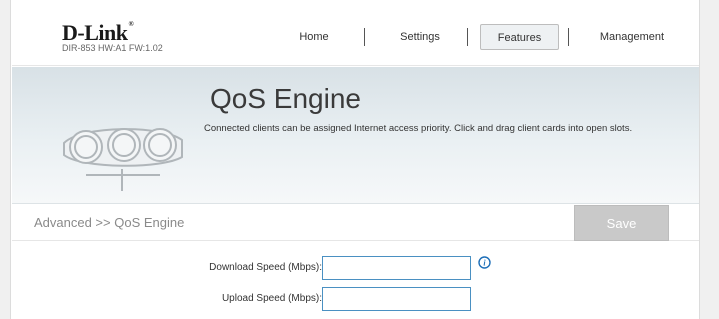 This screenshot has height=319, width=719. What do you see at coordinates (265, 267) in the screenshot?
I see `download-speed-label: Download Speed (Mbps):` at bounding box center [265, 267].